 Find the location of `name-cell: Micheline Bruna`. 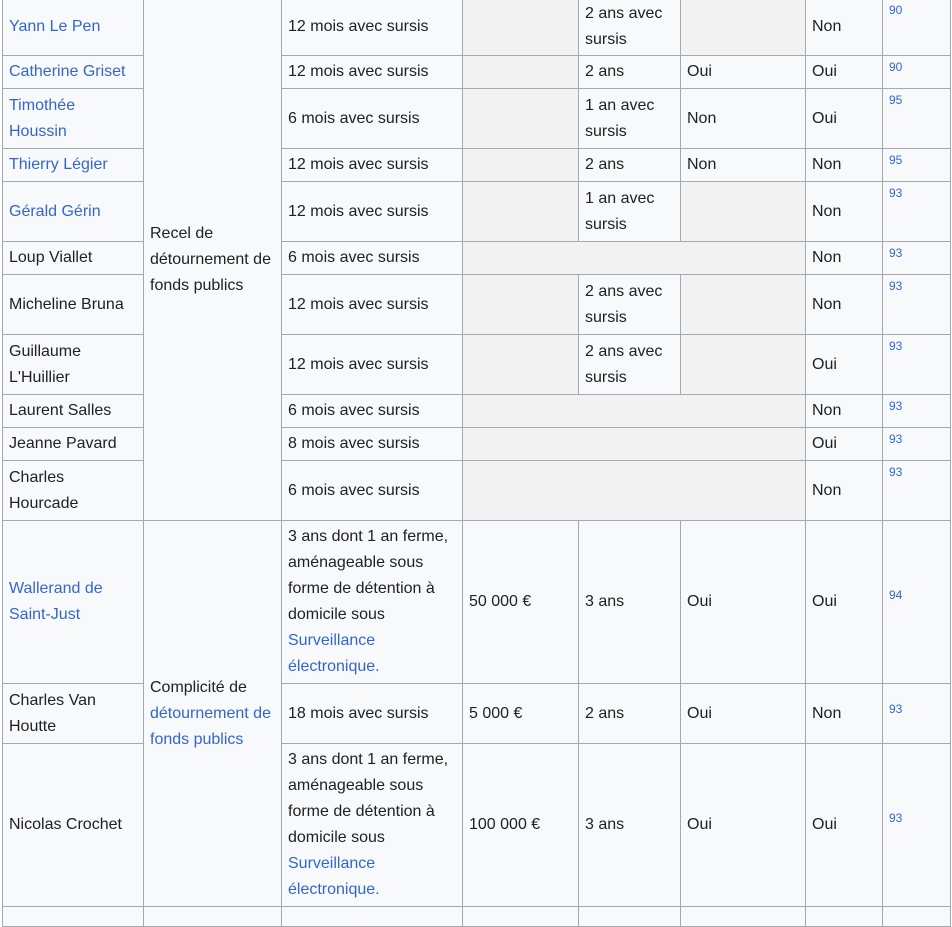

name-cell: Micheline Bruna is located at coordinates (73, 304).